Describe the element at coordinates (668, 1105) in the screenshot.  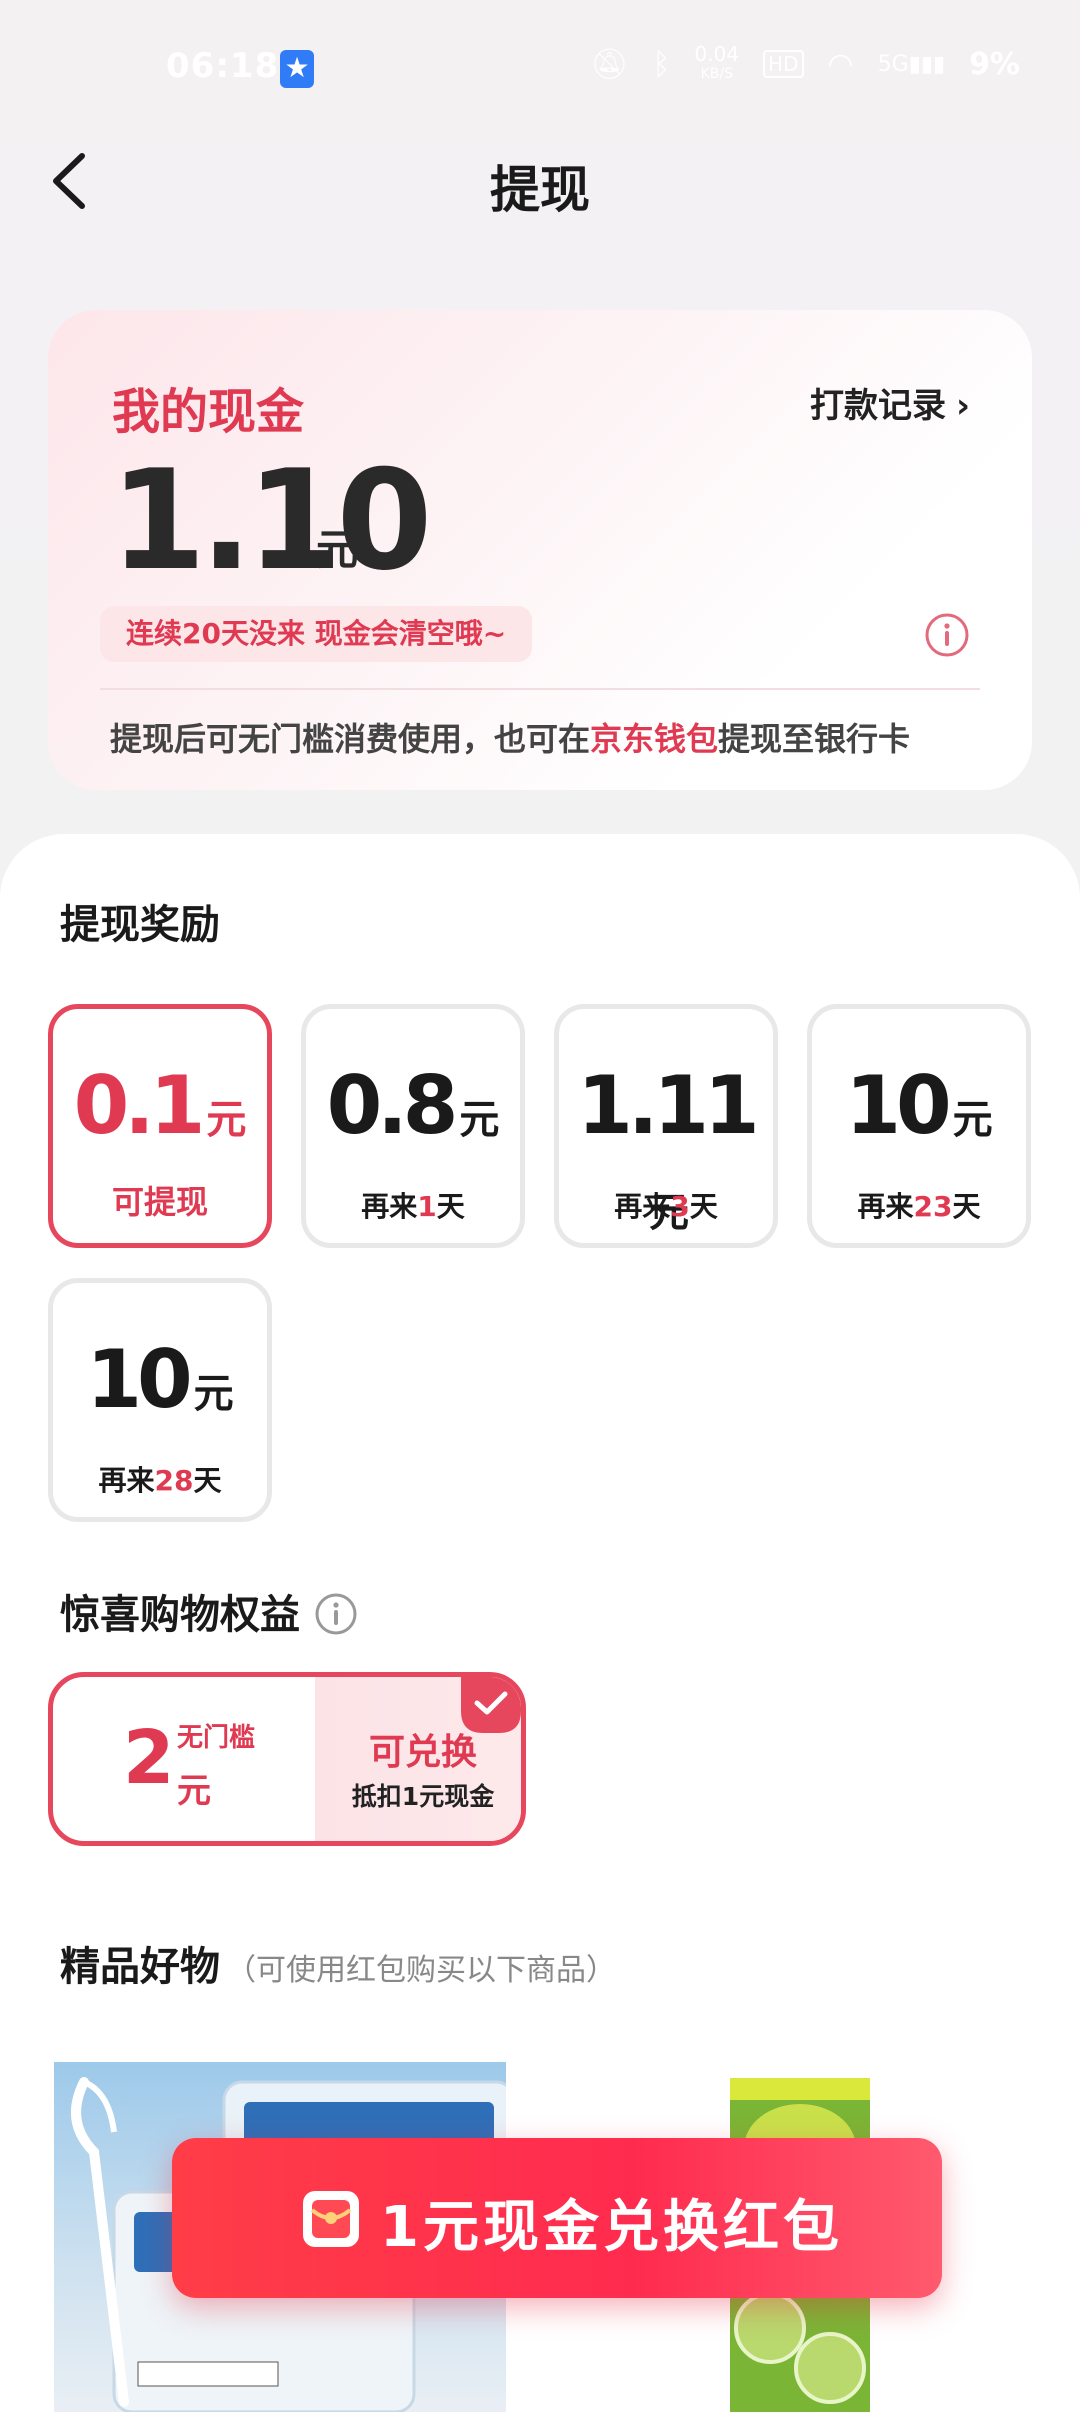
I see `reward-amount-value: 1.11` at that location.